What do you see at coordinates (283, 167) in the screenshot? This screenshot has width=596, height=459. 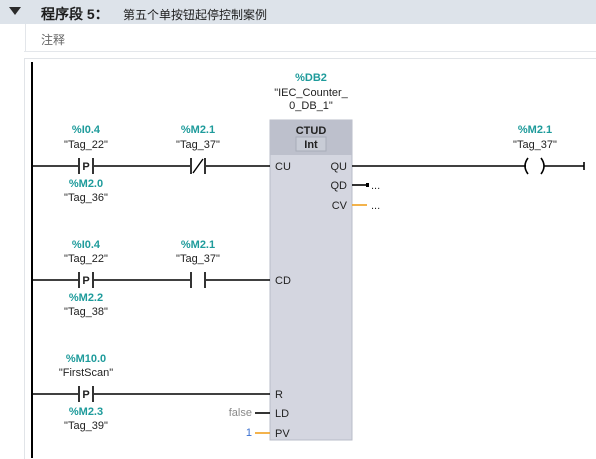 I see `pin-cu-label: CU` at bounding box center [283, 167].